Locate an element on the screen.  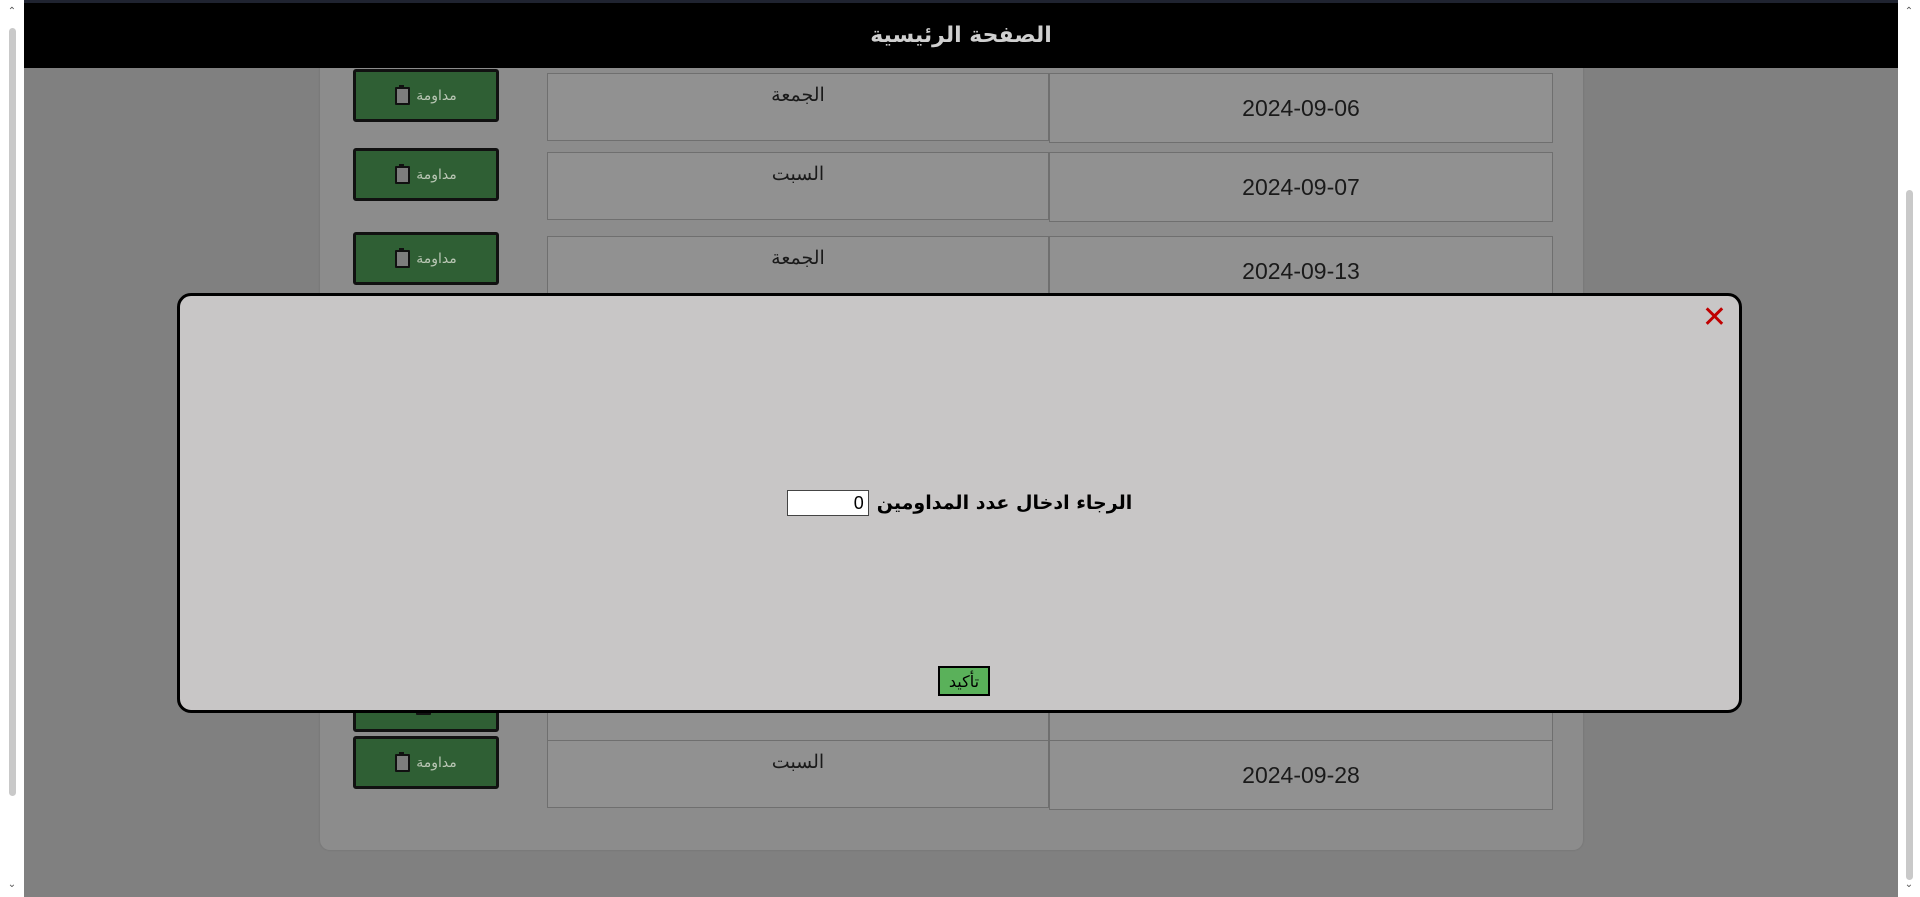
table-row: مداومة الجمعة 2024-09-06 is located at coordinates (951, 106).